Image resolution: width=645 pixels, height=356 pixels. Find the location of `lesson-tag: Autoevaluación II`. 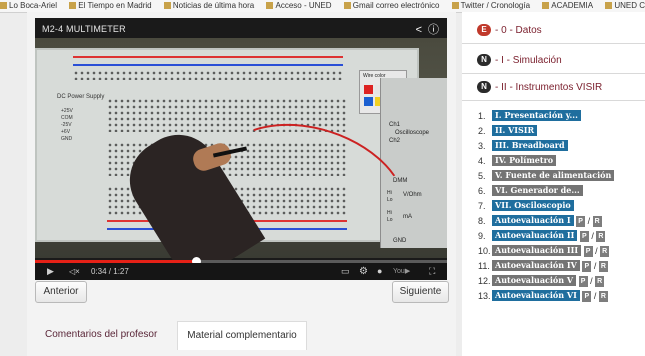

lesson-tag: Autoevaluación II is located at coordinates (535, 235).